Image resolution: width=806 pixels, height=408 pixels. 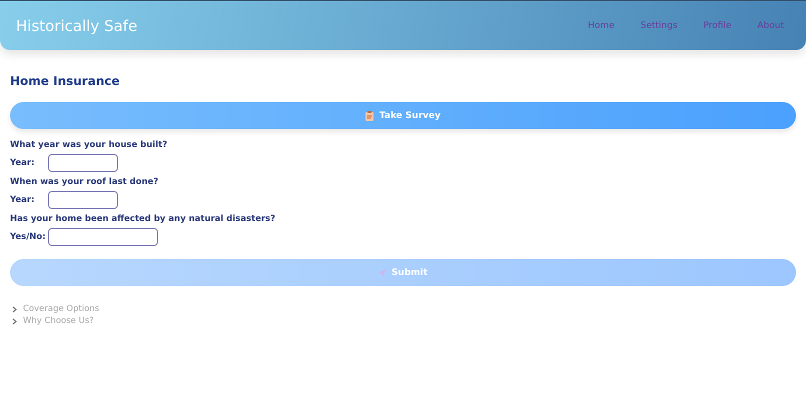 What do you see at coordinates (28, 237) in the screenshot?
I see `field-label: Yes/No:` at bounding box center [28, 237].